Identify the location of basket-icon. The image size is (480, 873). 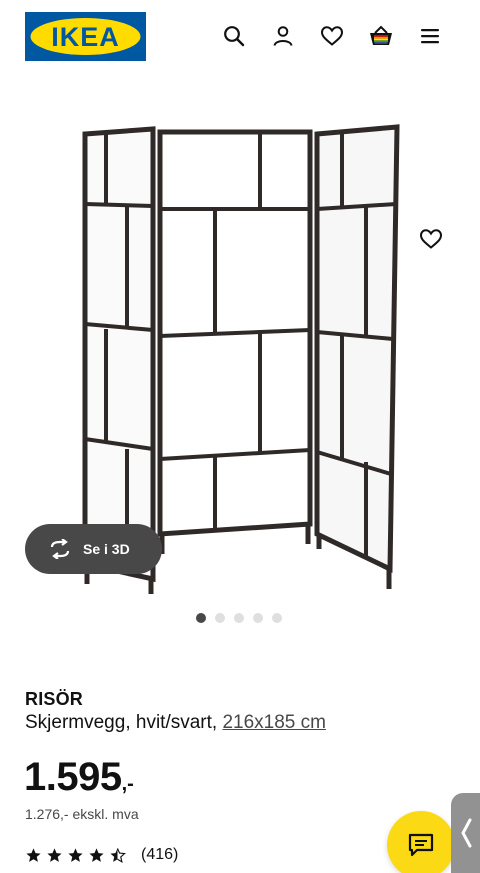
(381, 36).